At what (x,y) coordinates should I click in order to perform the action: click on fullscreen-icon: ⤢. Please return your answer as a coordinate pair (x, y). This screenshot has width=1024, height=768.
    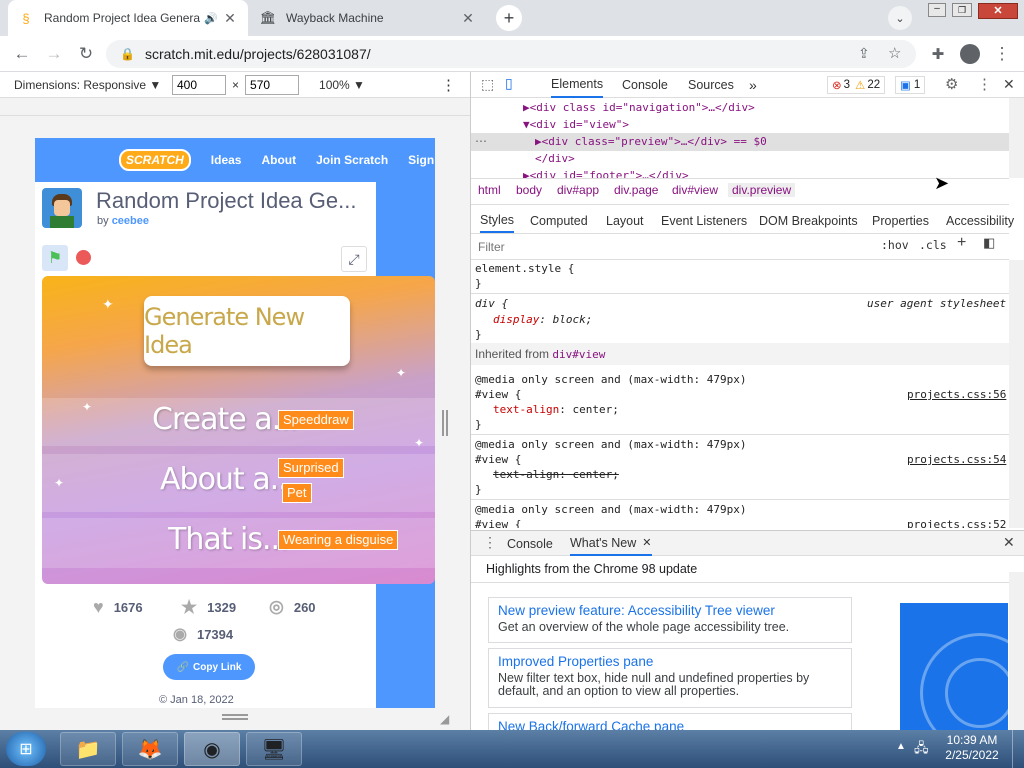
    Looking at the image, I should click on (354, 259).